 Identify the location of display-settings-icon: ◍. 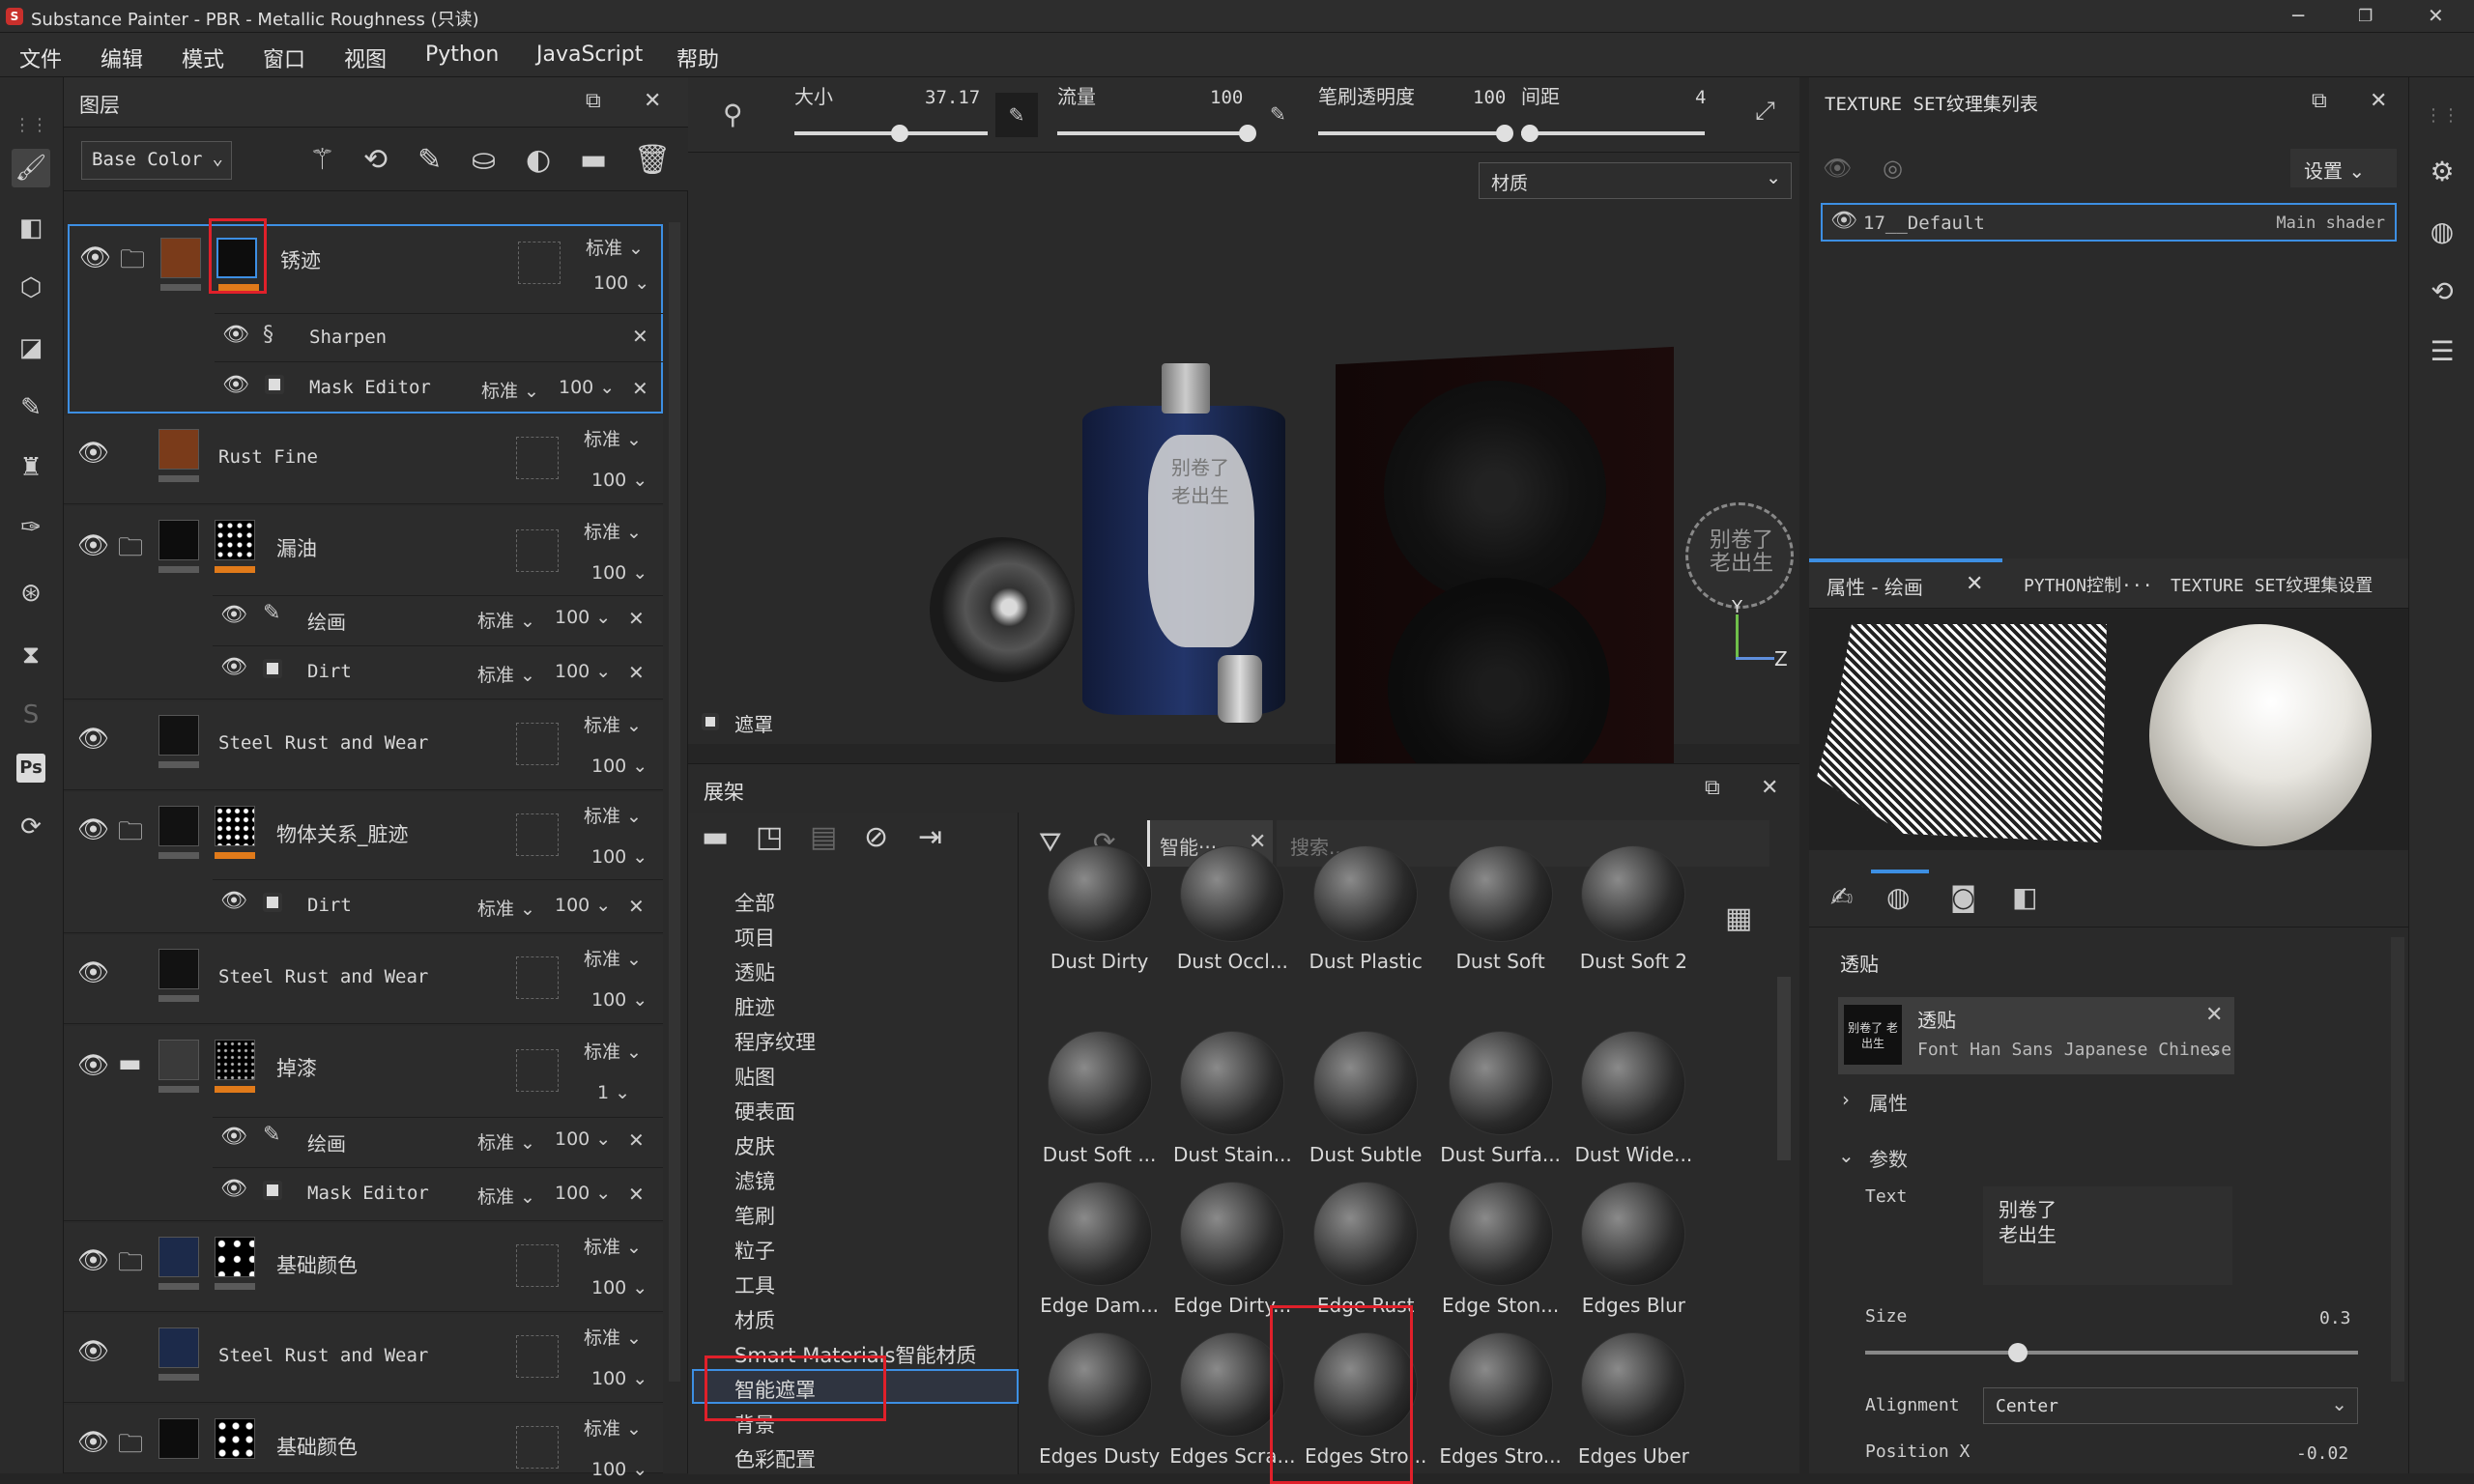
(2442, 232).